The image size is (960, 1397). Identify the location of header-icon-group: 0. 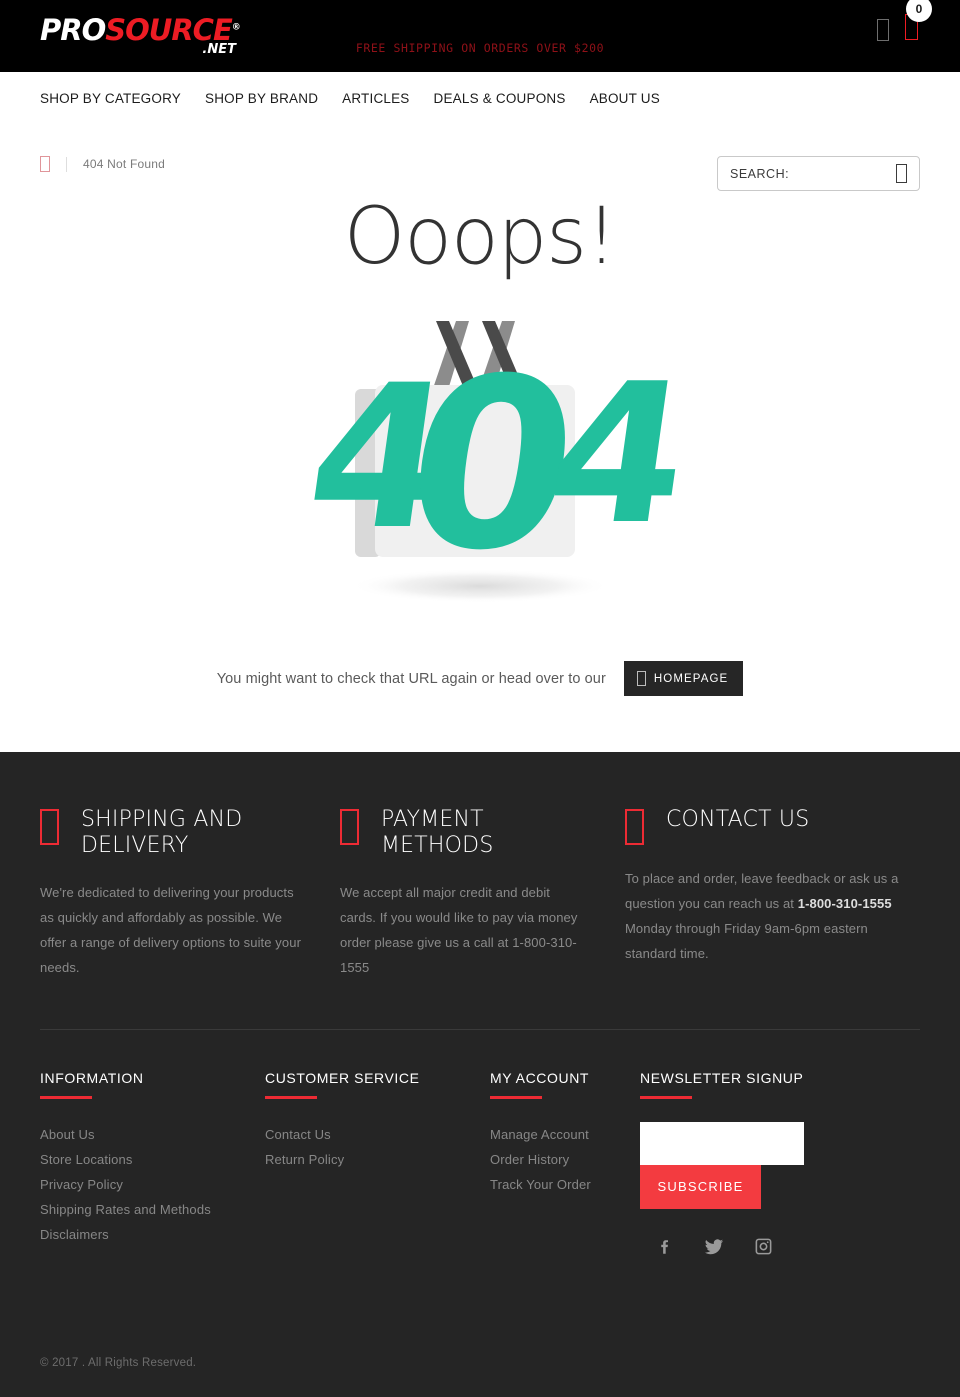
(904, 22).